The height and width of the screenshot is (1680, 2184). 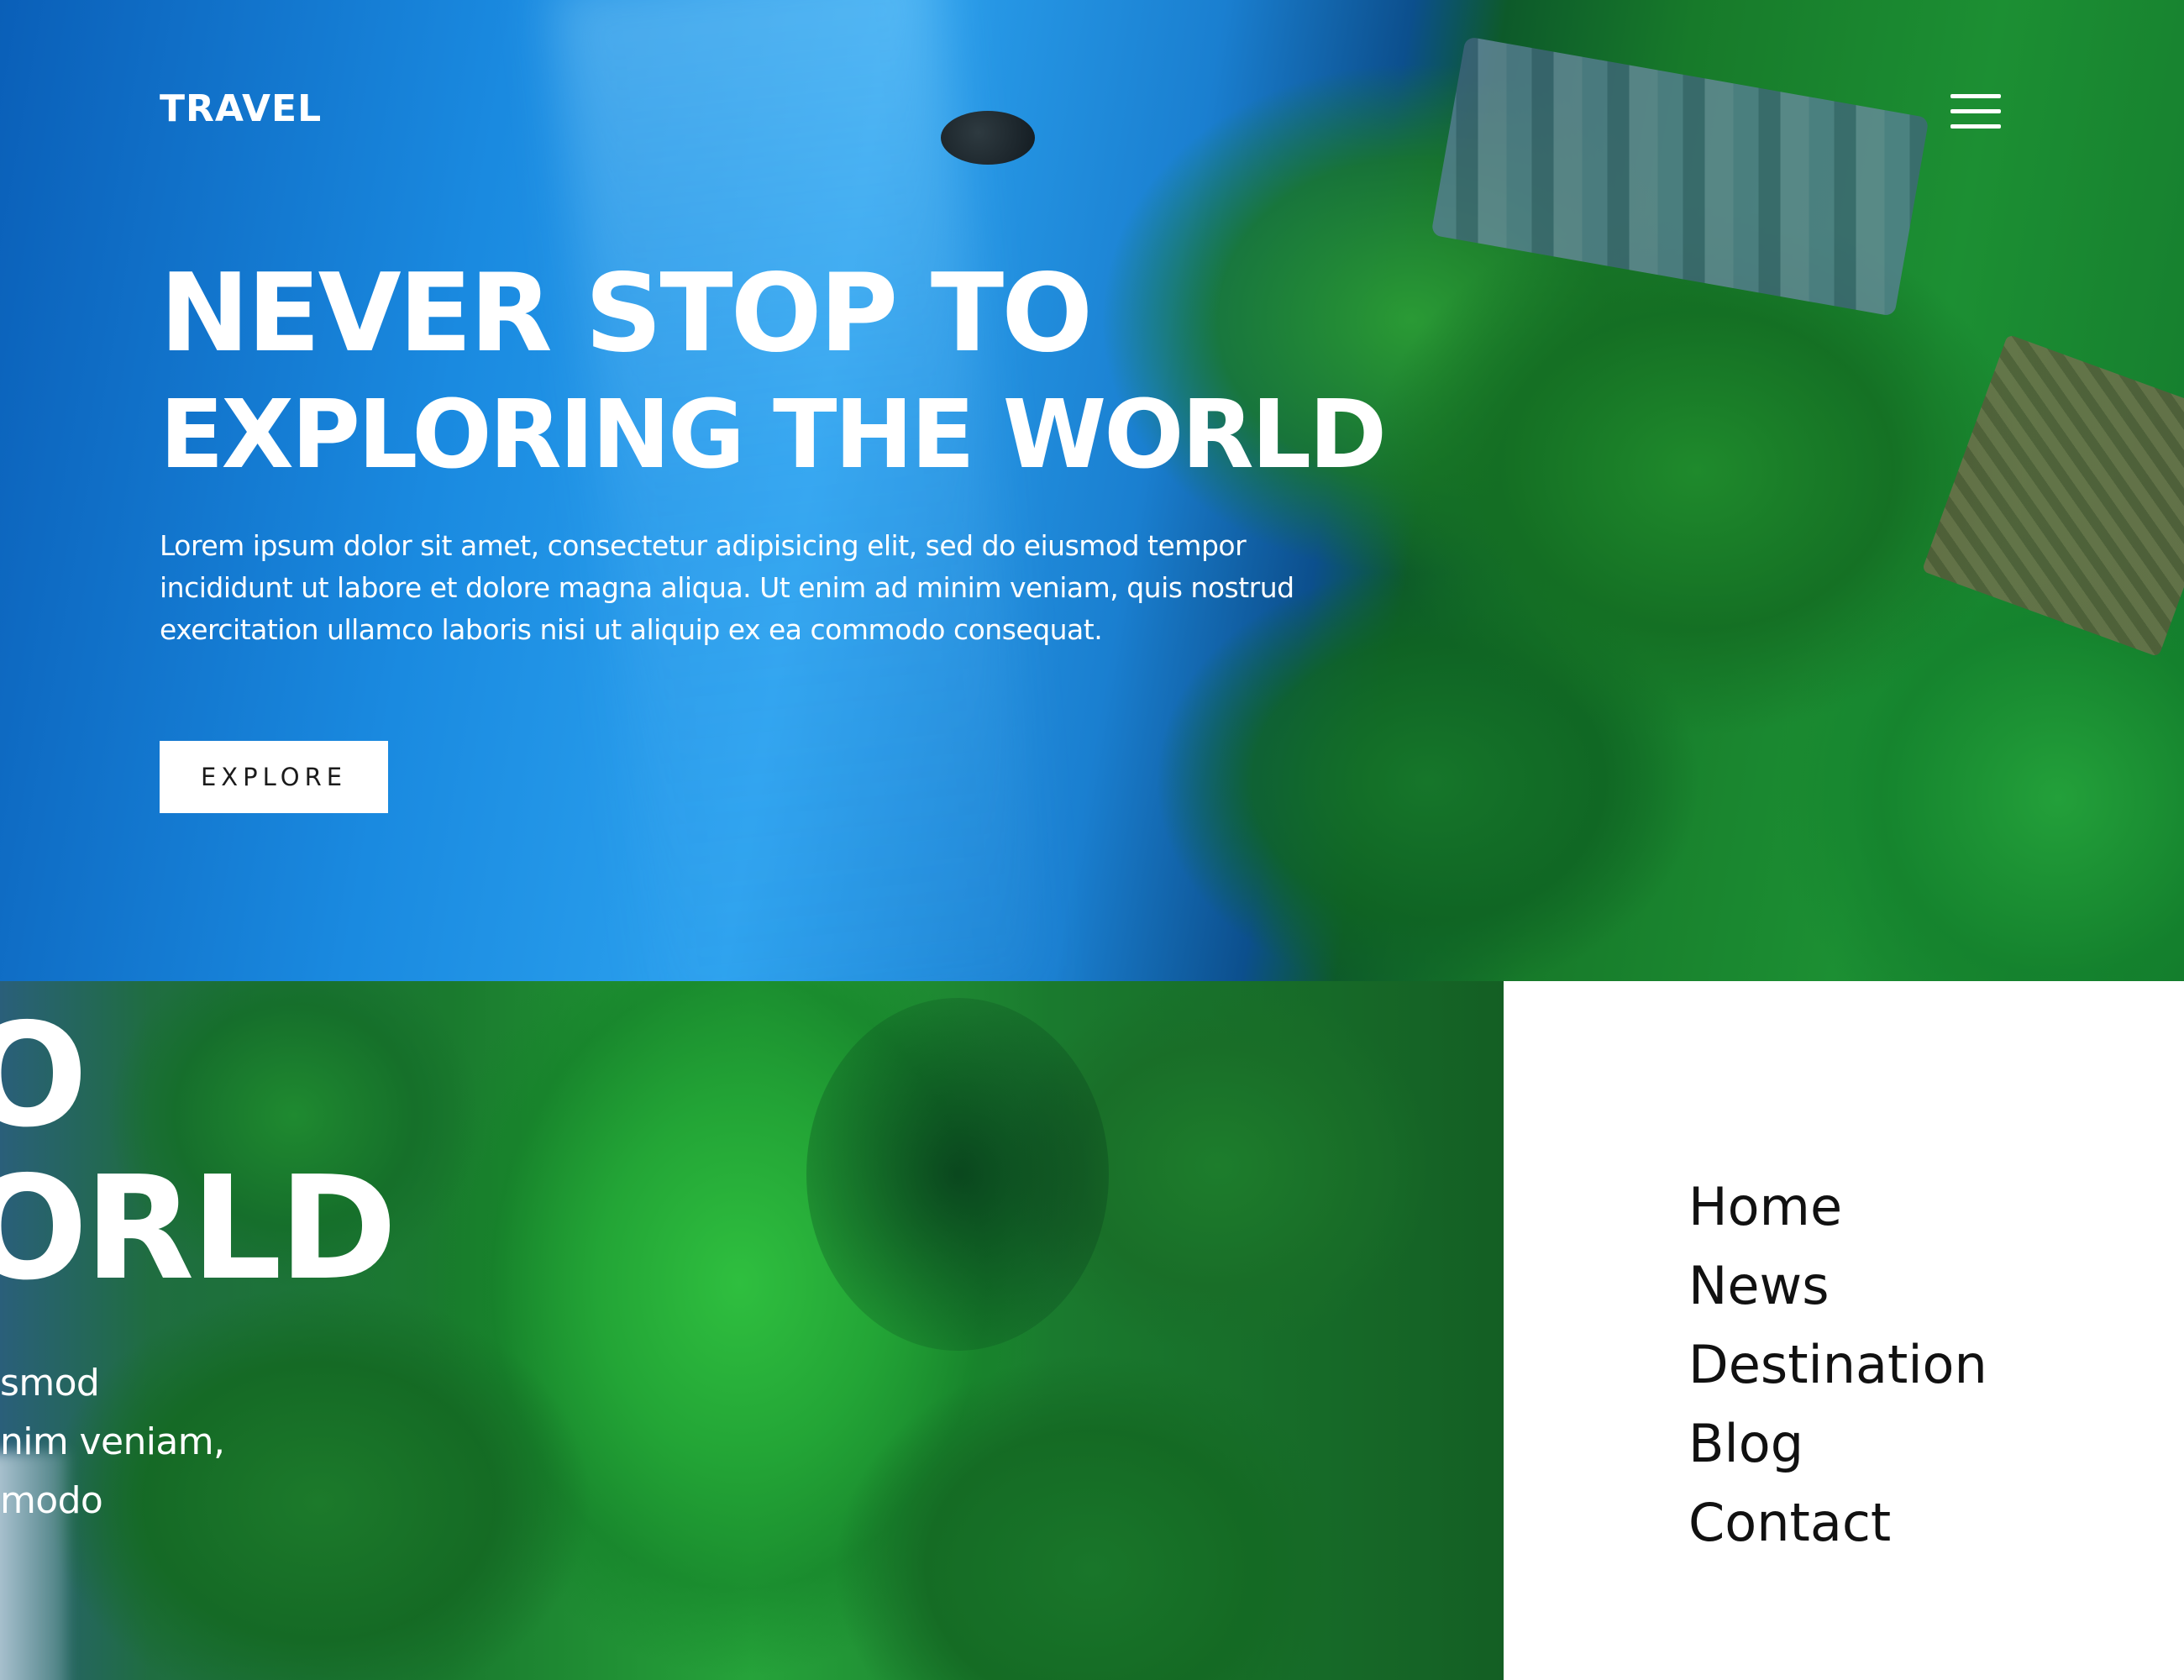 What do you see at coordinates (274, 777) in the screenshot?
I see `explore-button: EXPLORE` at bounding box center [274, 777].